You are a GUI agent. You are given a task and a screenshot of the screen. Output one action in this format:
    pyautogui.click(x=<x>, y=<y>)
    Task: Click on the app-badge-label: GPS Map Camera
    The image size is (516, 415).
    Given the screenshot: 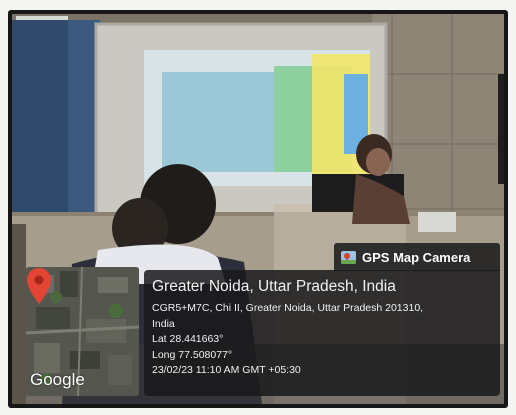 What is the action you would take?
    pyautogui.click(x=416, y=257)
    